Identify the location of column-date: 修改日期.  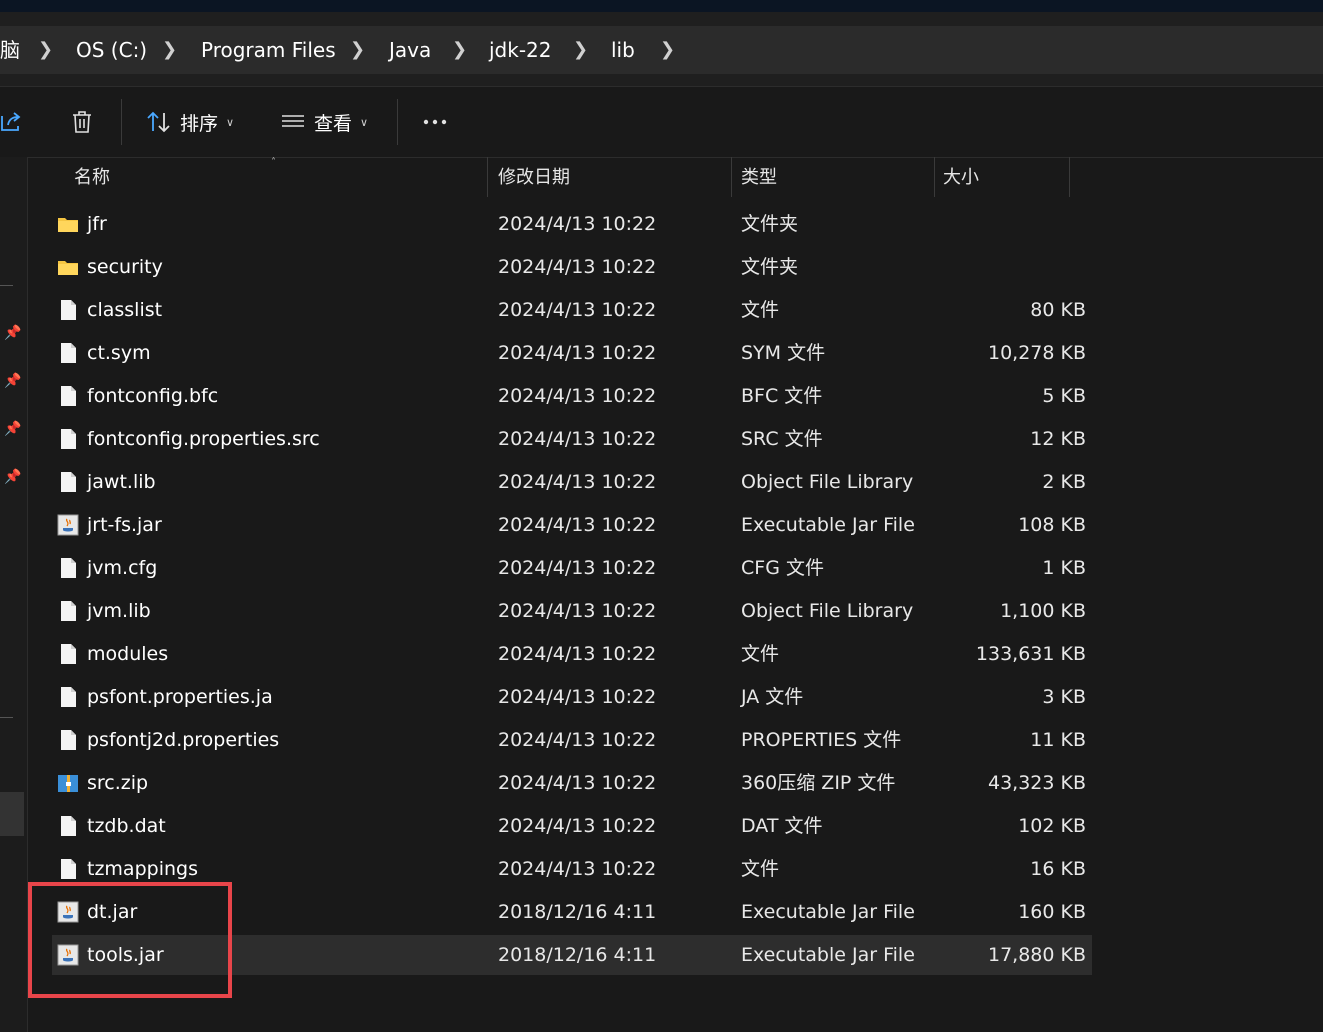
(610, 178).